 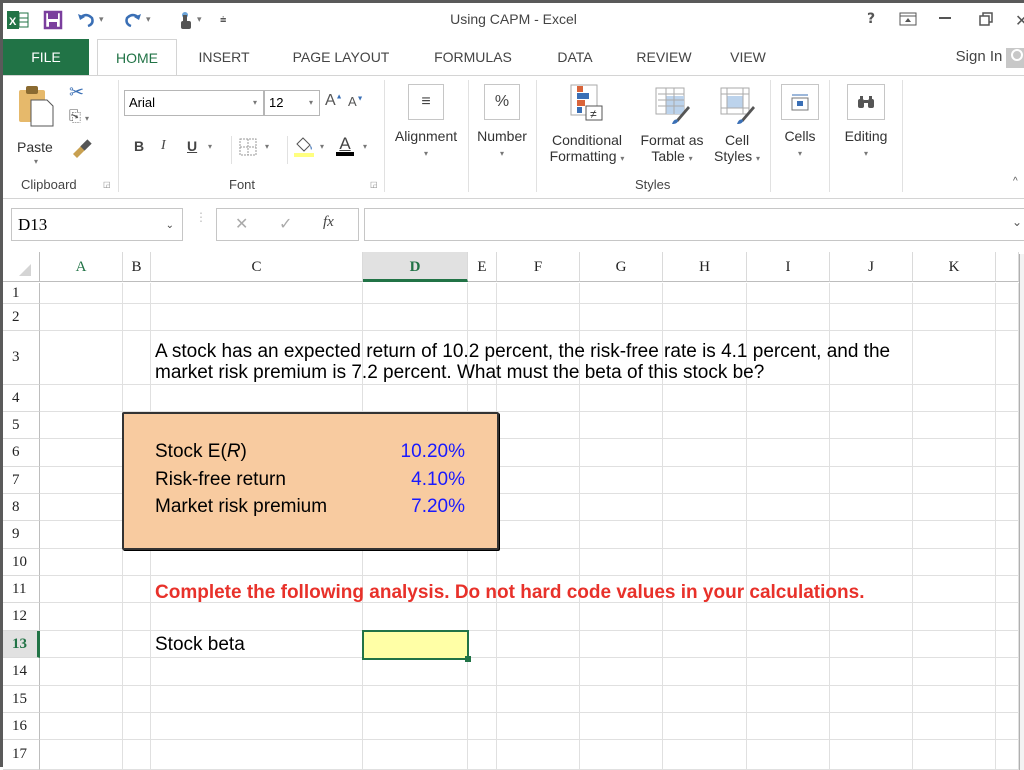 I want to click on row-header-13: 13, so click(x=21, y=644).